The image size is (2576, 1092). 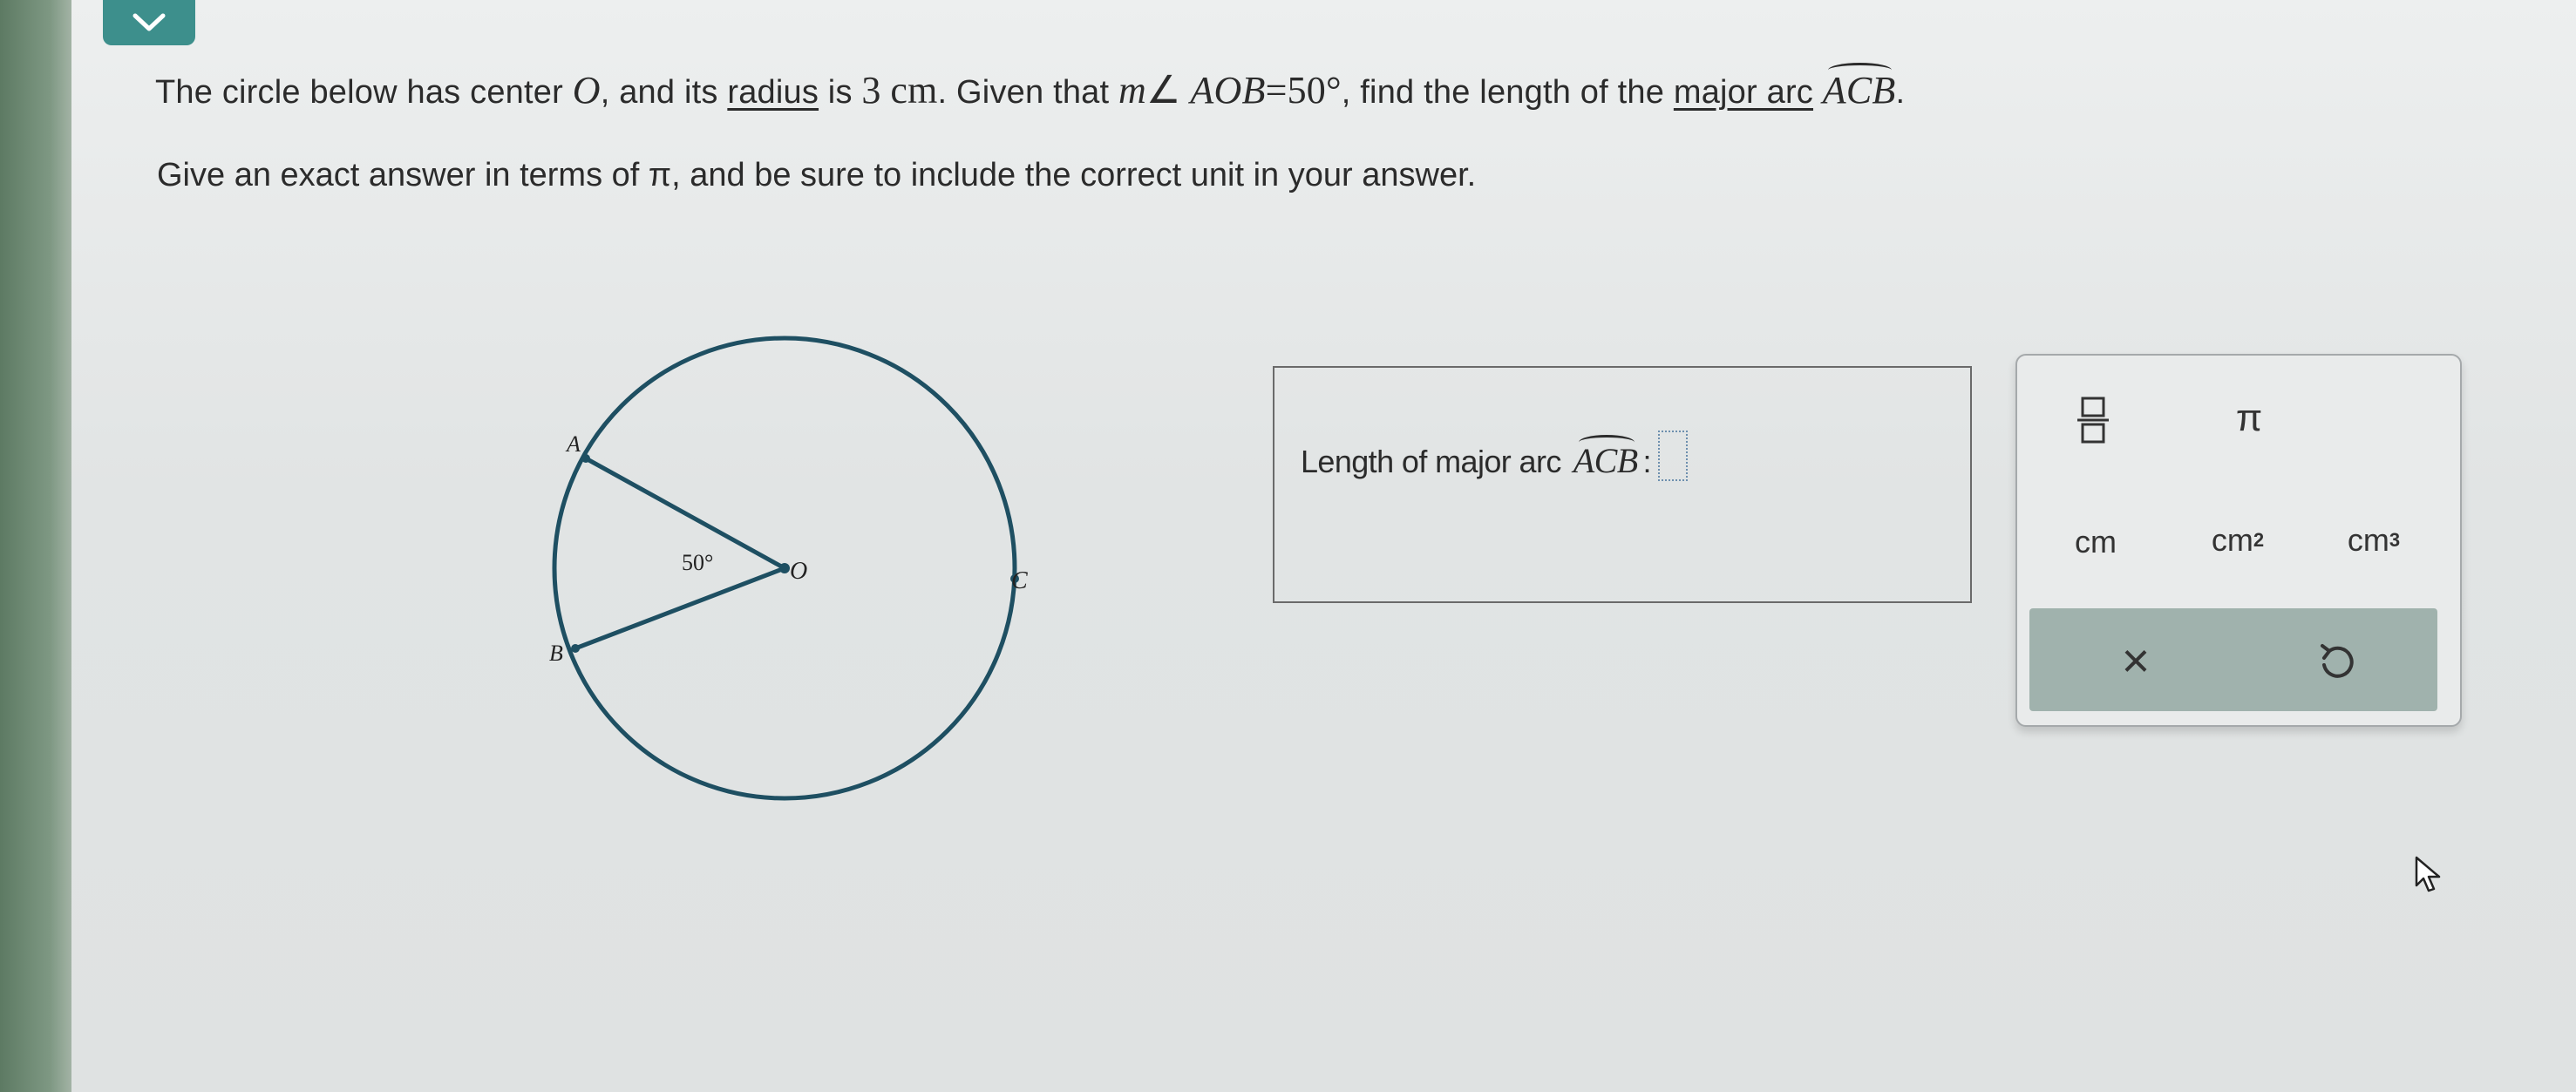 I want to click on left-sidebar-strip, so click(x=35, y=546).